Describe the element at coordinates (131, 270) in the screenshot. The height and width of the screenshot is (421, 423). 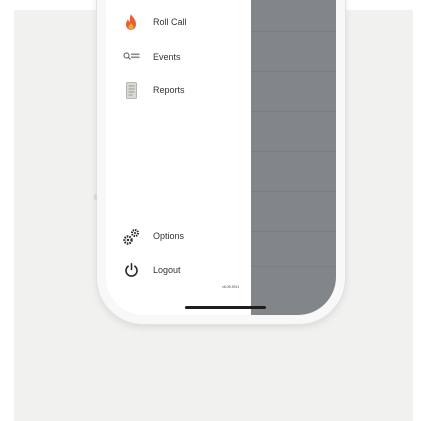
I see `power-icon` at that location.